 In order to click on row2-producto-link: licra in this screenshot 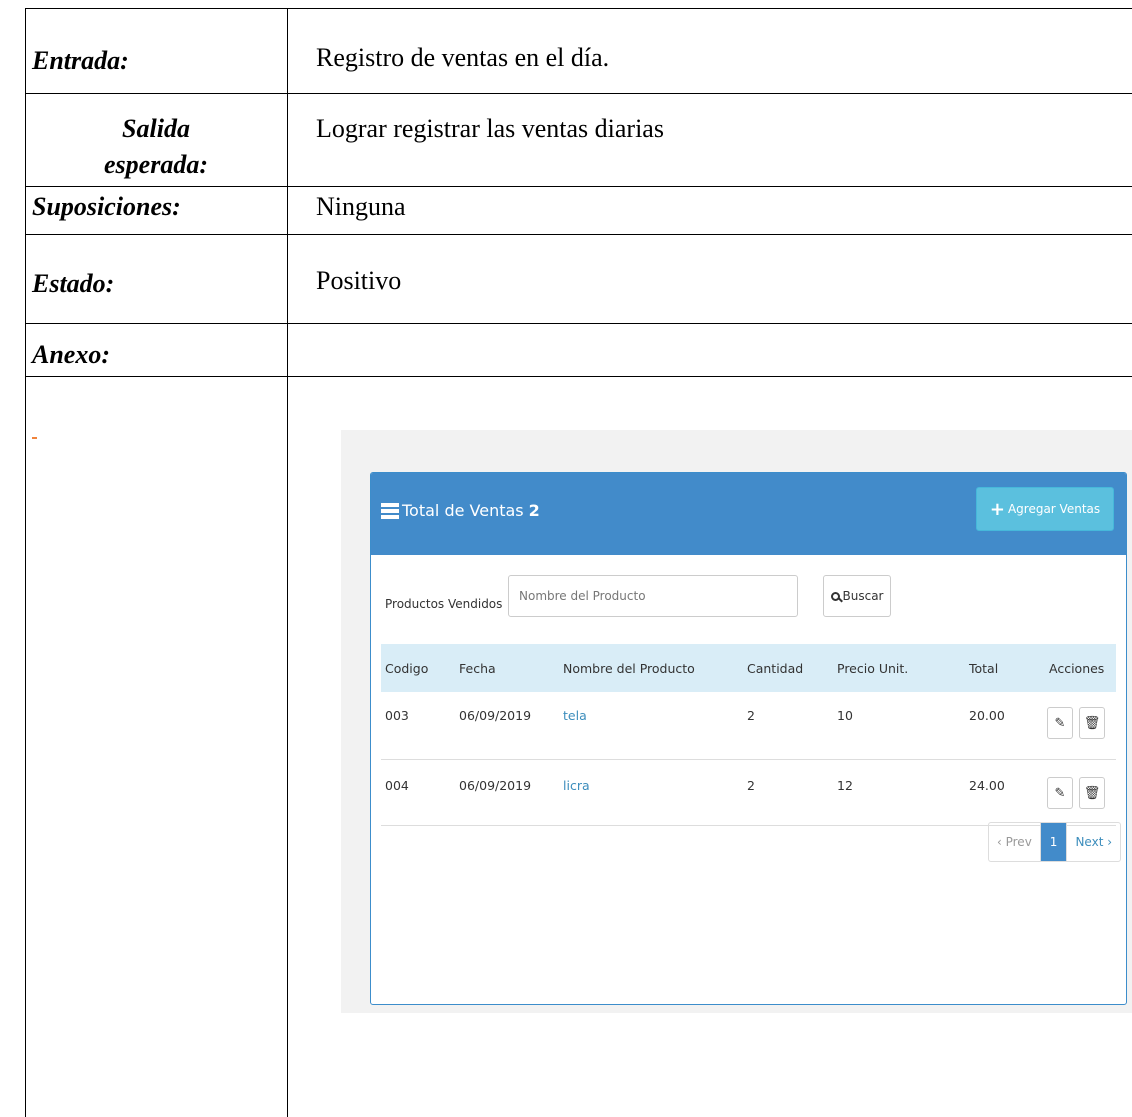, I will do `click(576, 785)`.